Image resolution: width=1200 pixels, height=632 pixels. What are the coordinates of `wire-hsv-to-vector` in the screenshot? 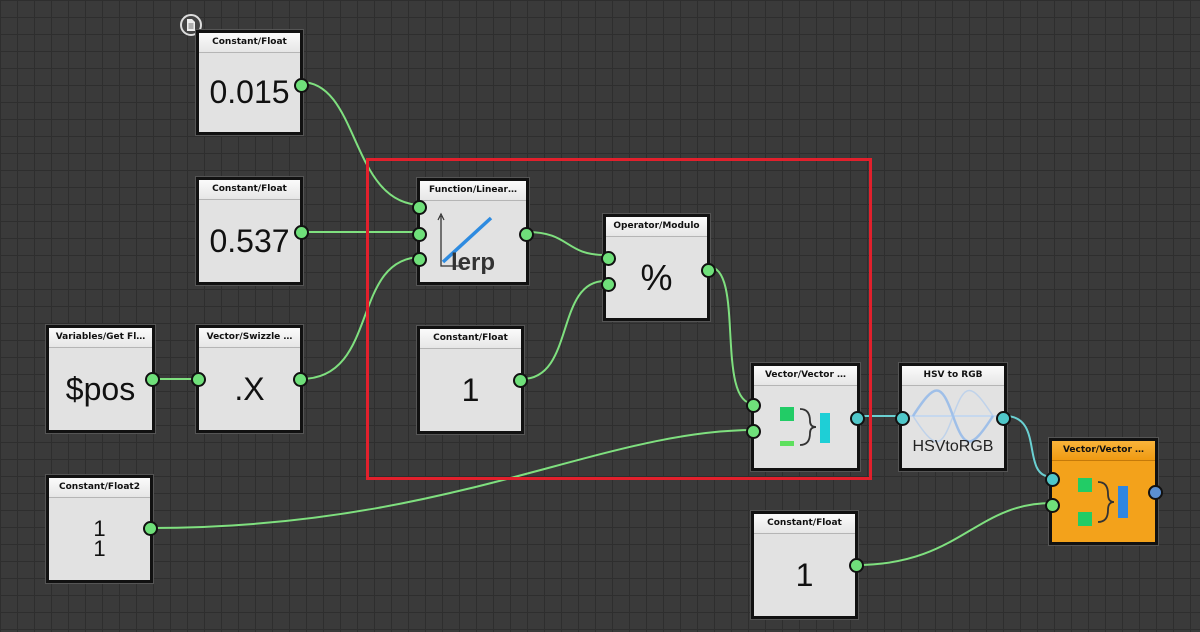 It's located at (1028, 446).